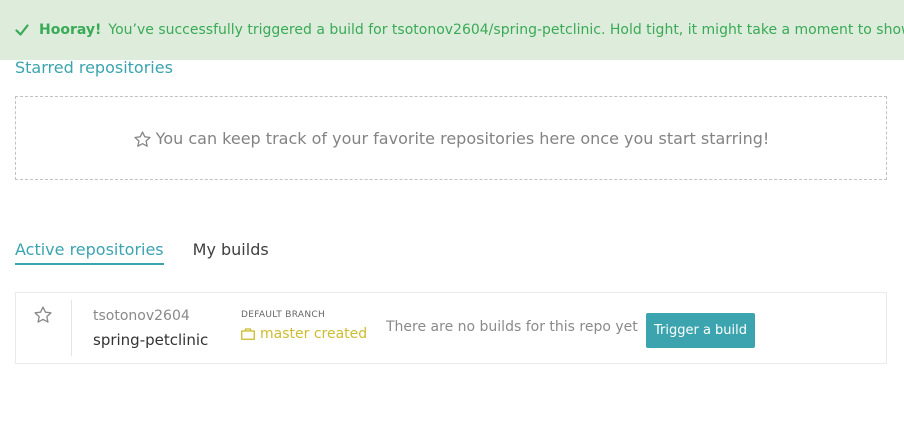  I want to click on default-branch-label: DEFAULT BRANCH, so click(283, 315).